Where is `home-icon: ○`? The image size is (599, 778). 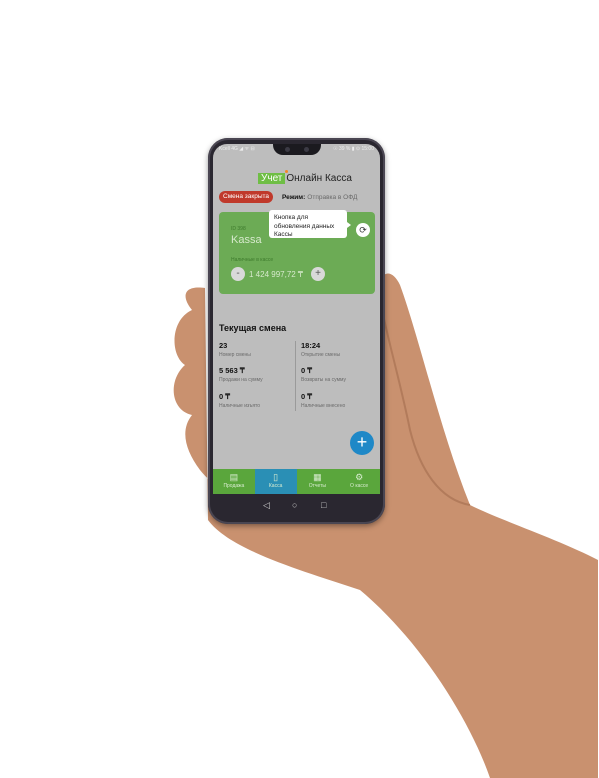 home-icon: ○ is located at coordinates (294, 505).